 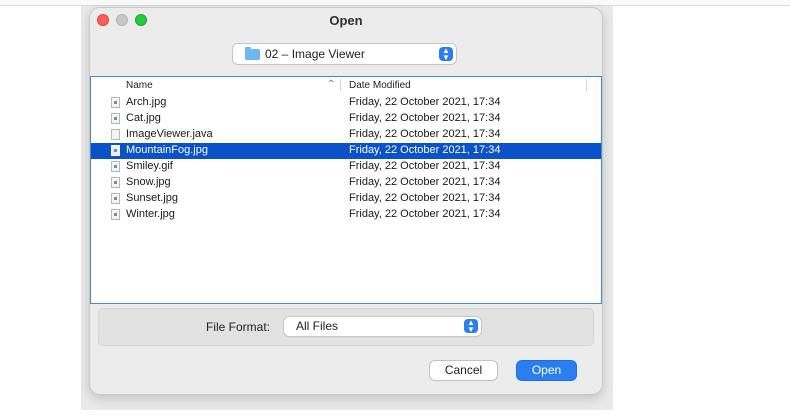 What do you see at coordinates (149, 166) in the screenshot?
I see `file-name: Smiley.gif` at bounding box center [149, 166].